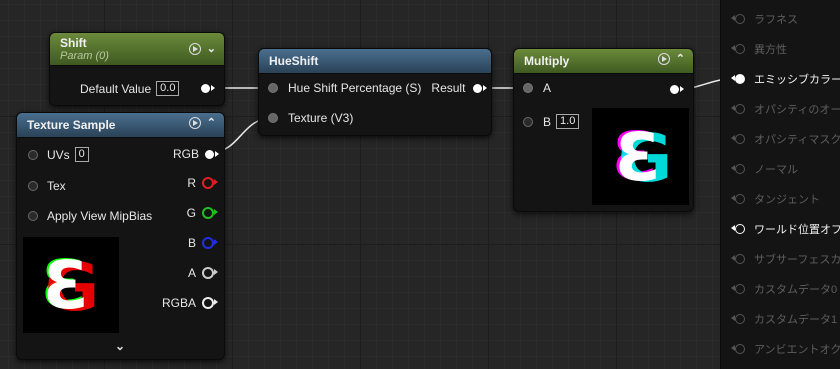 The image size is (840, 369). Describe the element at coordinates (81, 154) in the screenshot. I see `uvs-value-field: 0` at that location.